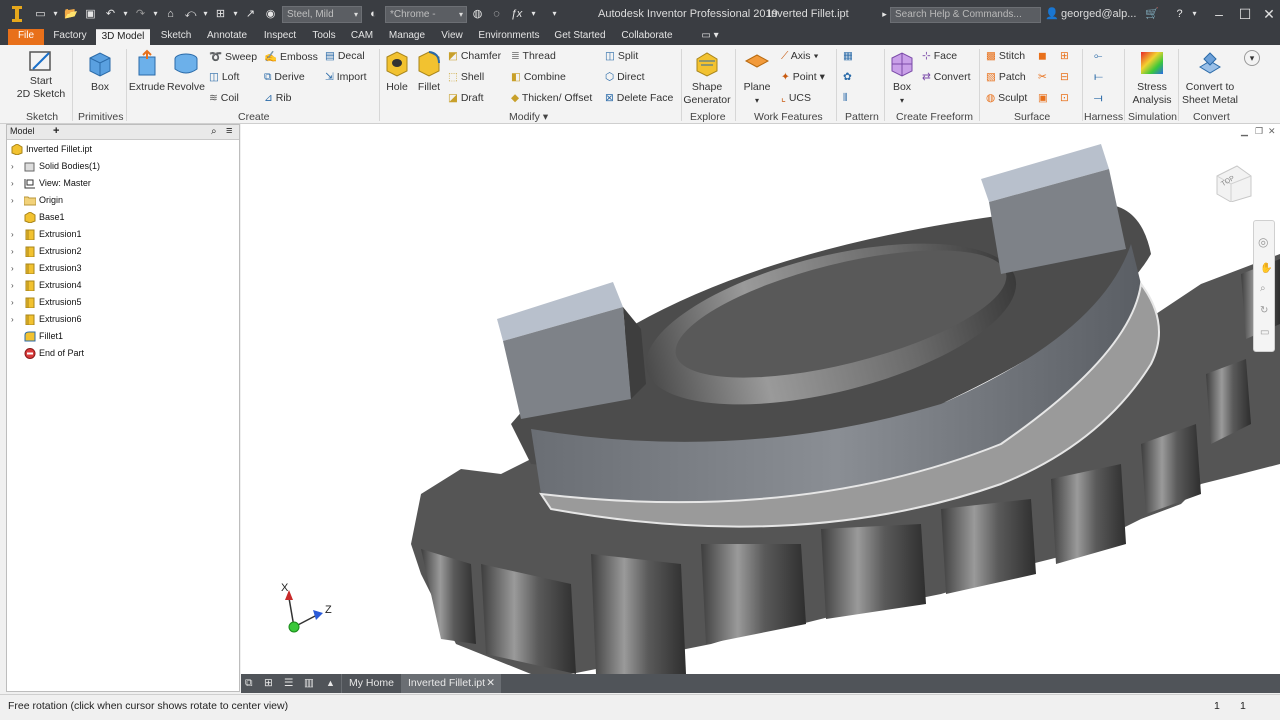  What do you see at coordinates (324, 37) in the screenshot?
I see `tab-tools: Tools` at bounding box center [324, 37].